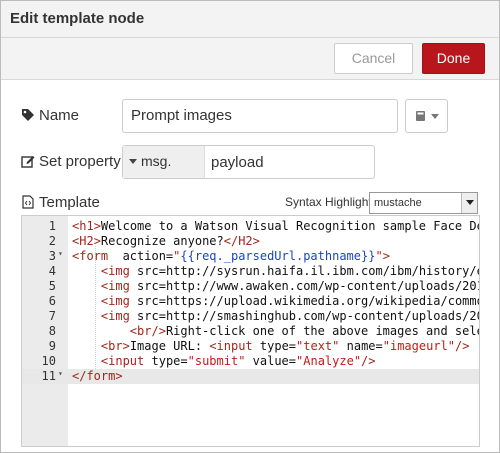 The width and height of the screenshot is (500, 453). I want to click on template-label: Template, so click(69, 202).